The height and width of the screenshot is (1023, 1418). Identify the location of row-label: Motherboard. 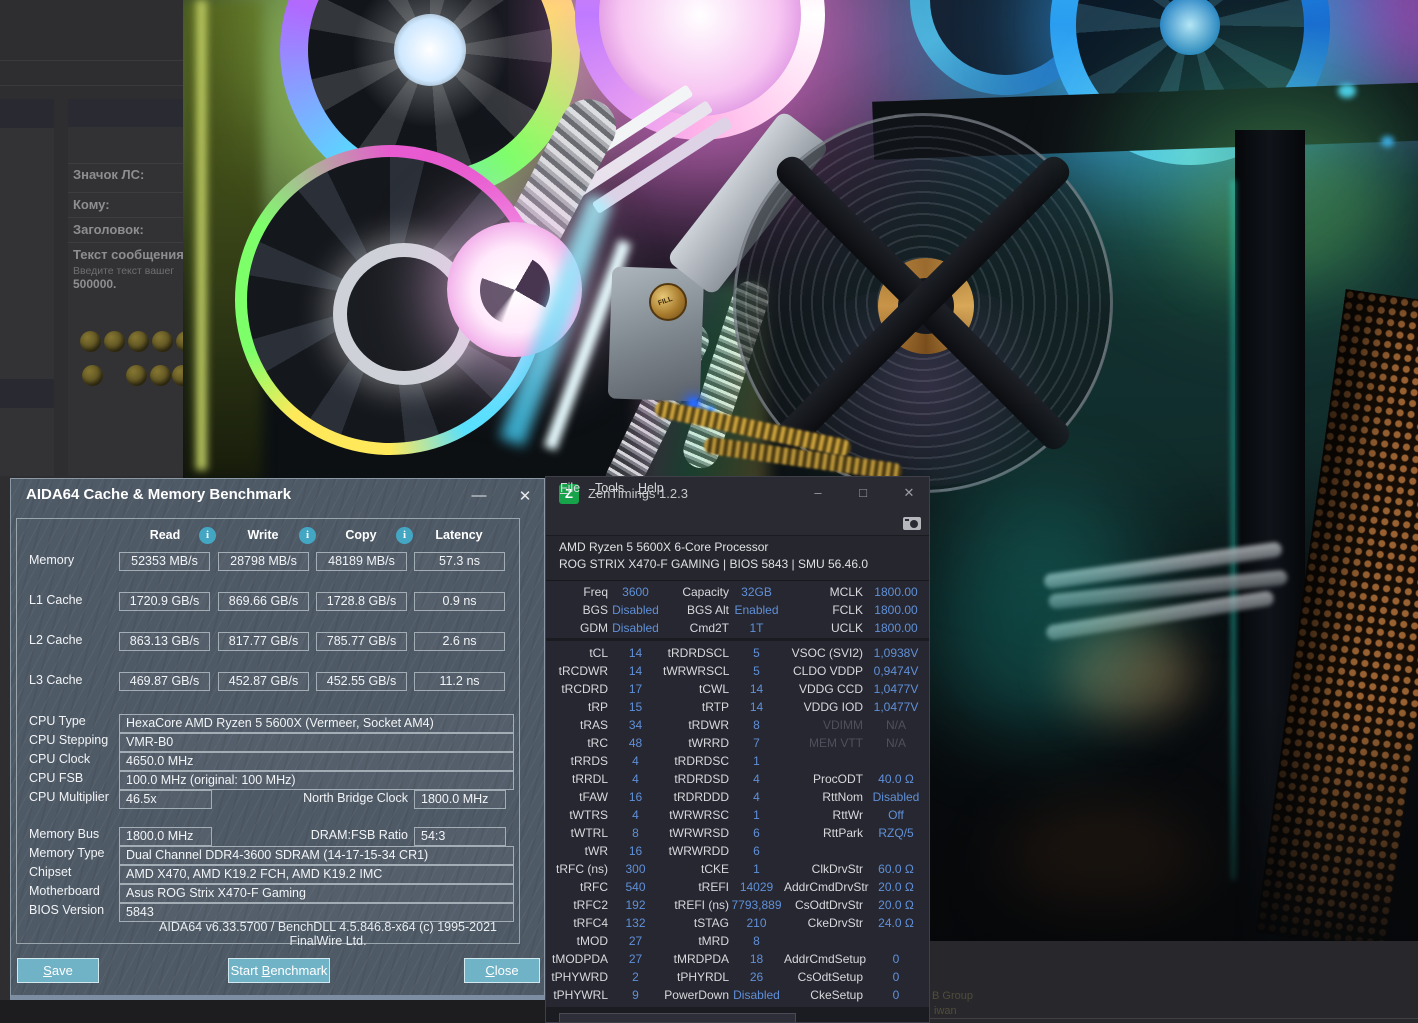
(64, 891).